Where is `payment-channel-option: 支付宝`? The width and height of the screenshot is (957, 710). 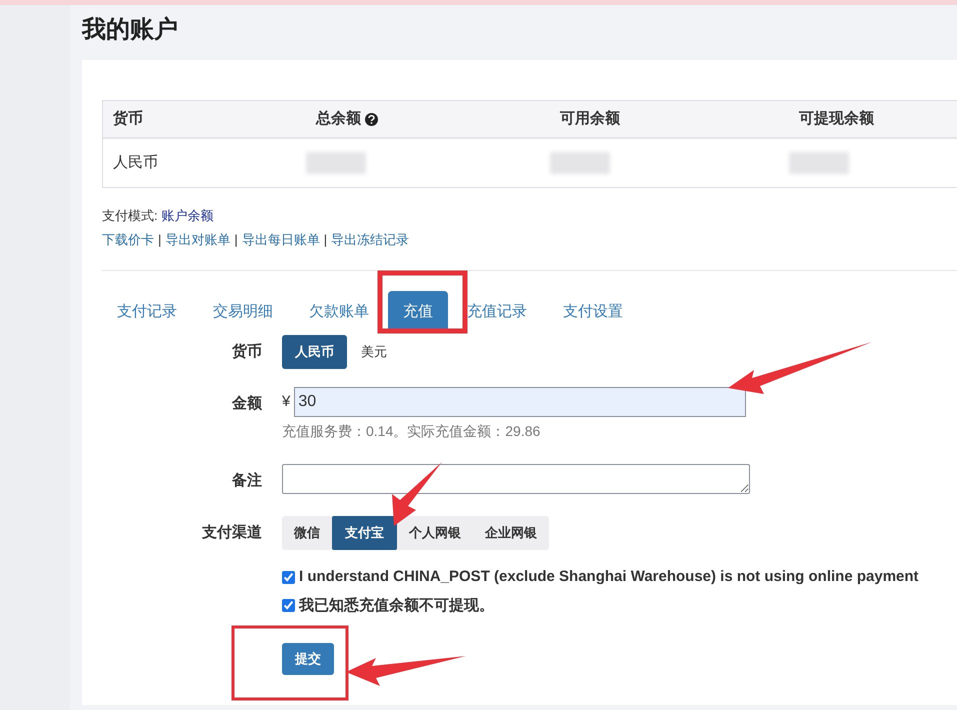 payment-channel-option: 支付宝 is located at coordinates (364, 533).